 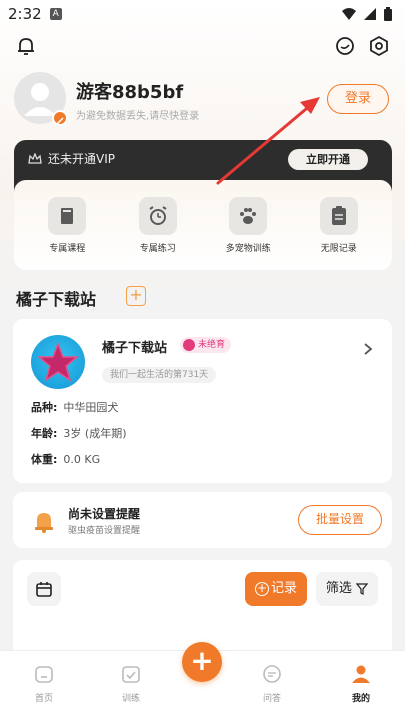 I want to click on perk-unlimited-records: 无限记录, so click(x=339, y=225).